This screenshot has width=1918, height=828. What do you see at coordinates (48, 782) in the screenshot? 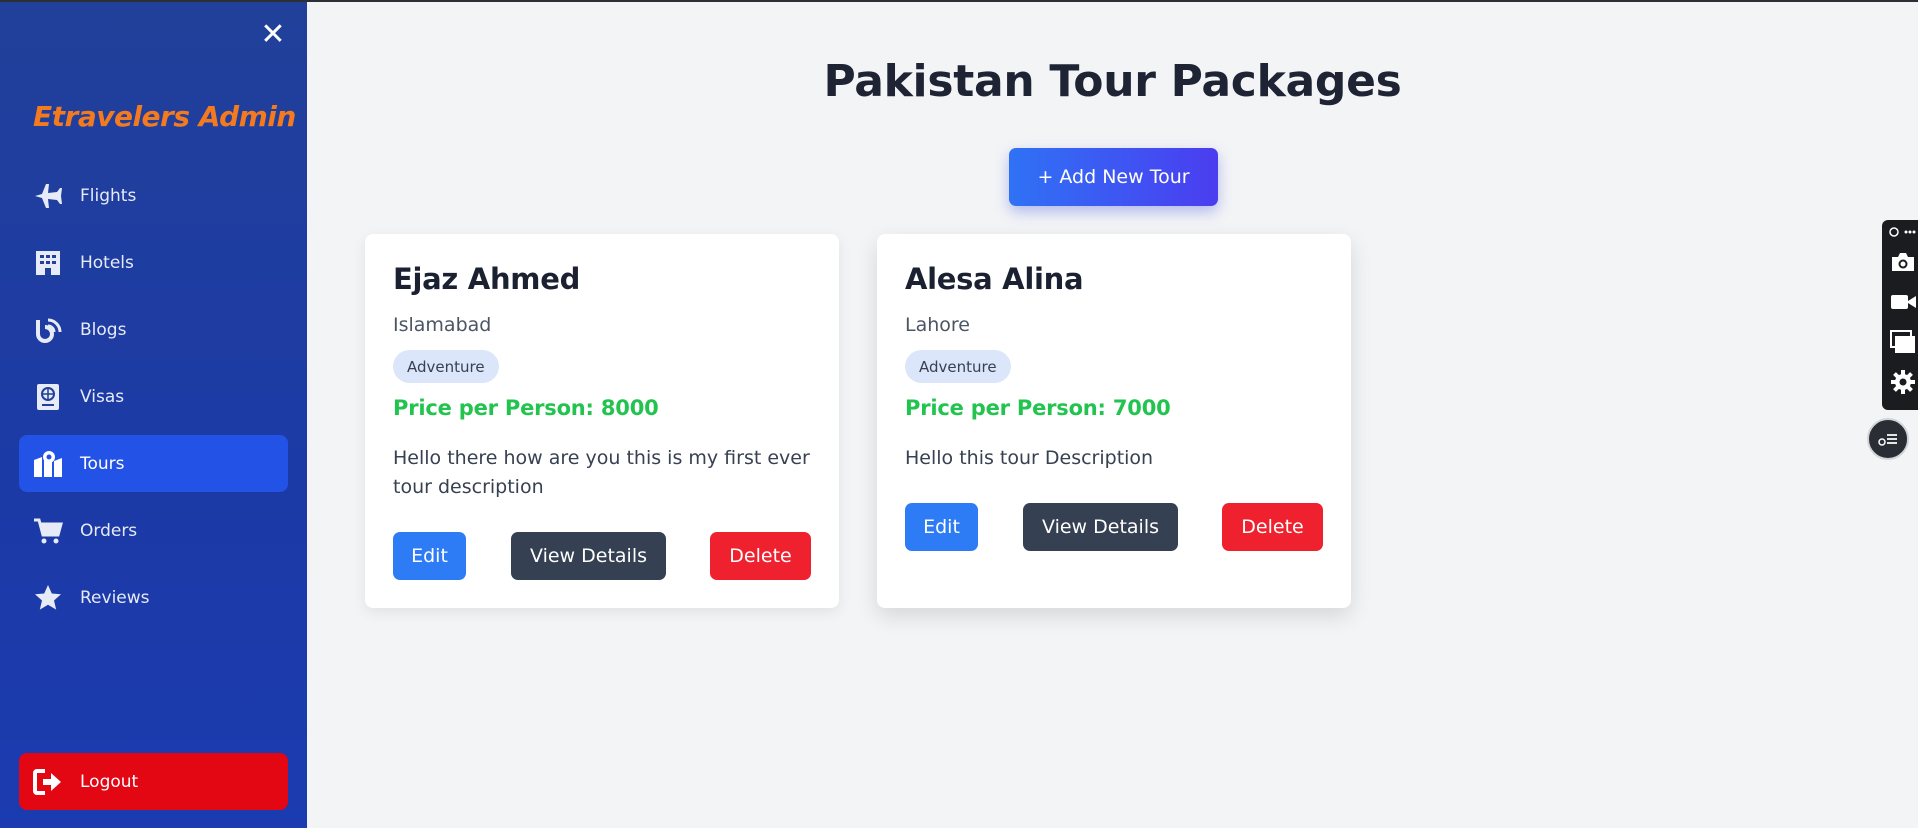
I see `sign-out-icon` at bounding box center [48, 782].